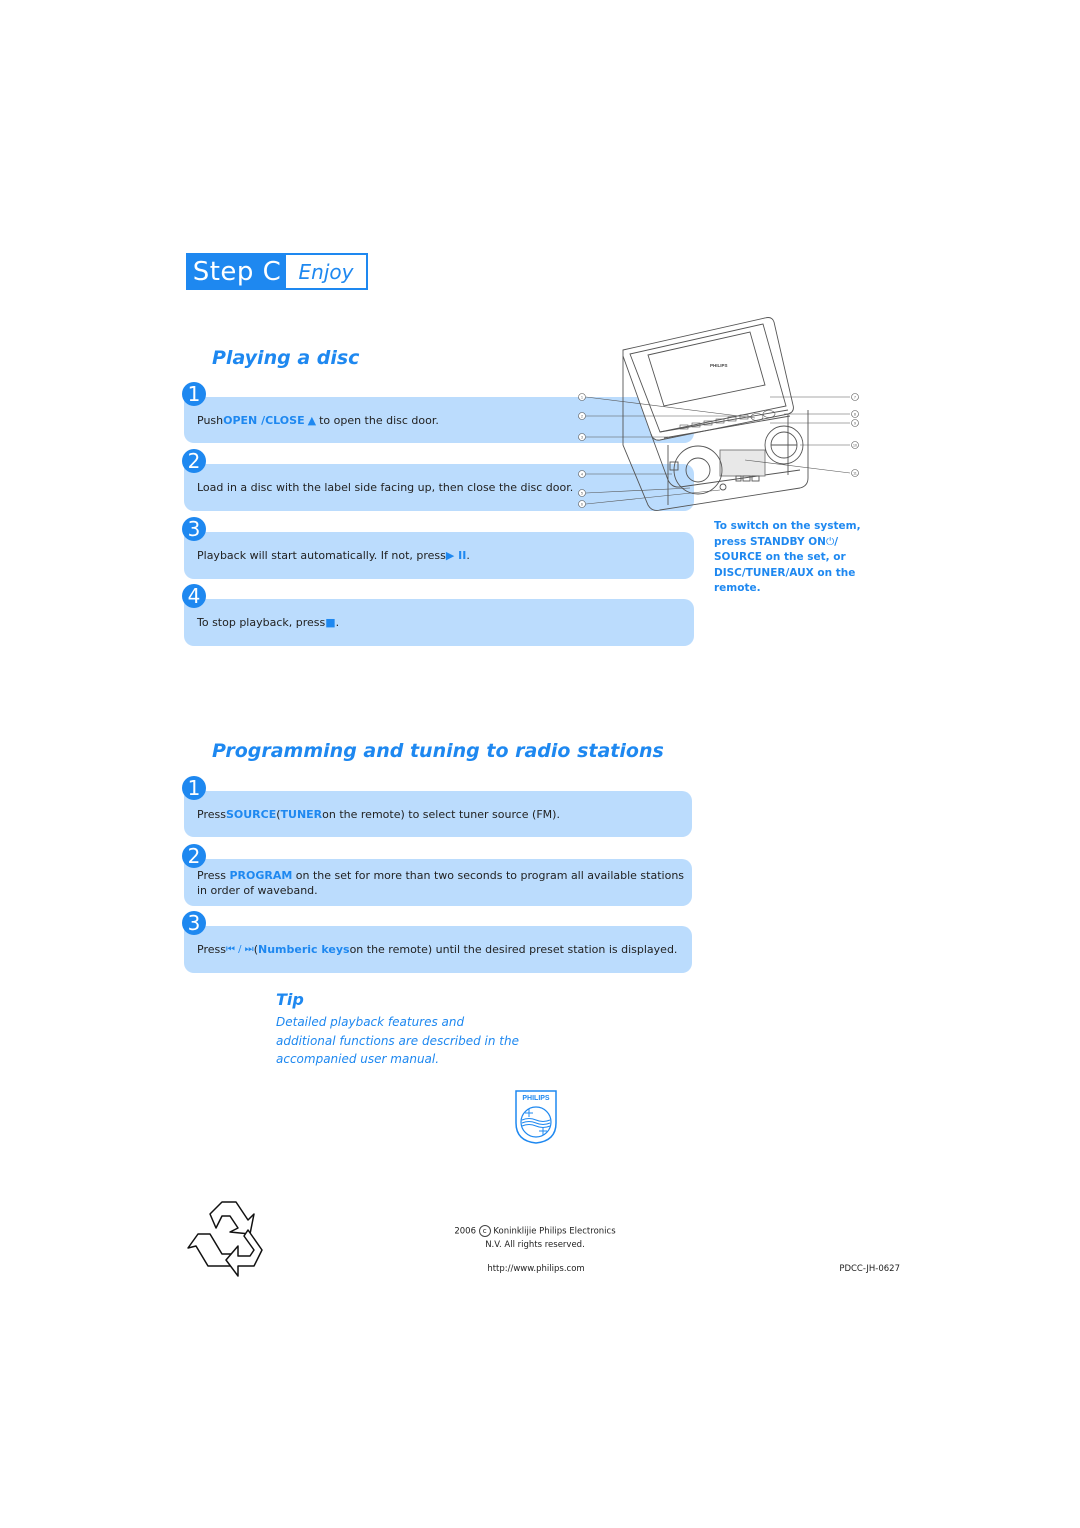 Image resolution: width=1080 pixels, height=1528 pixels. Describe the element at coordinates (439, 622) in the screenshot. I see `disc-step-4: To stop playback, press ■.` at that location.